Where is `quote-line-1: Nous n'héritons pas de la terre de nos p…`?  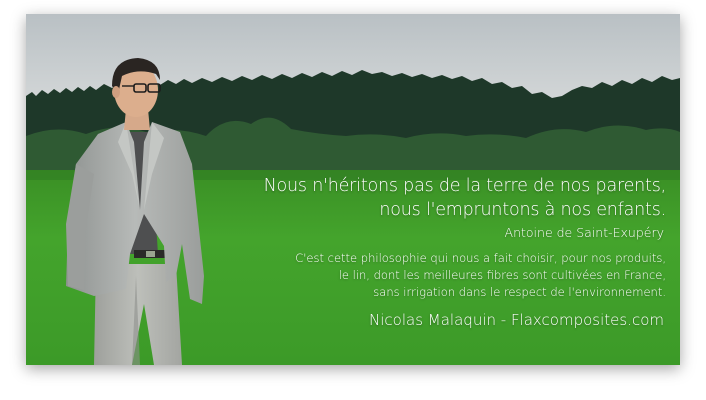
quote-line-1: Nous n'héritons pas de la terre de nos p… is located at coordinates (465, 186).